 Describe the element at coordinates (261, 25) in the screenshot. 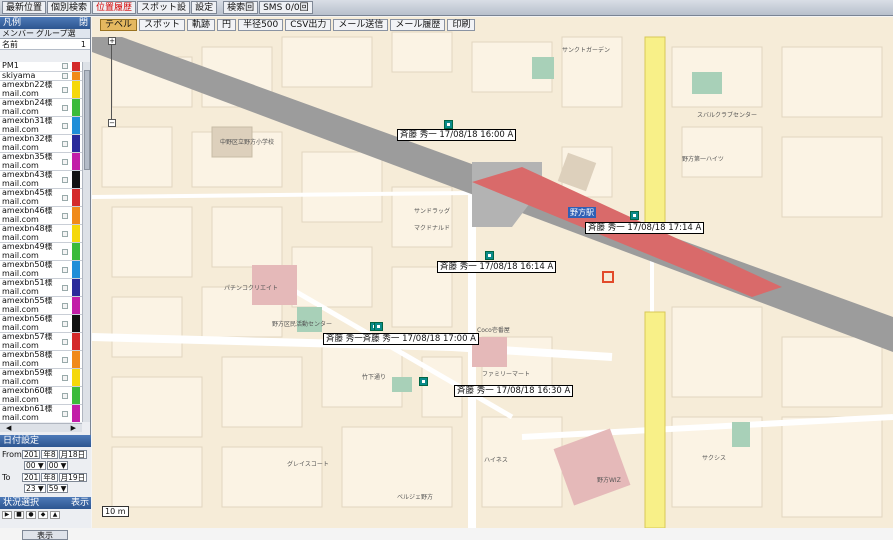

I see `map-tool-radius-button: 半径500` at that location.